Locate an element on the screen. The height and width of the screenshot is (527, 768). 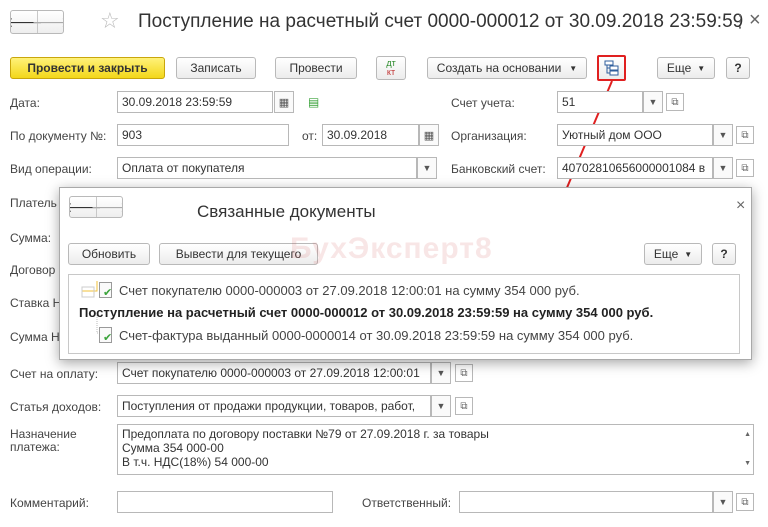
scroll-down-icon: ▼ is located at coordinates (747, 464).